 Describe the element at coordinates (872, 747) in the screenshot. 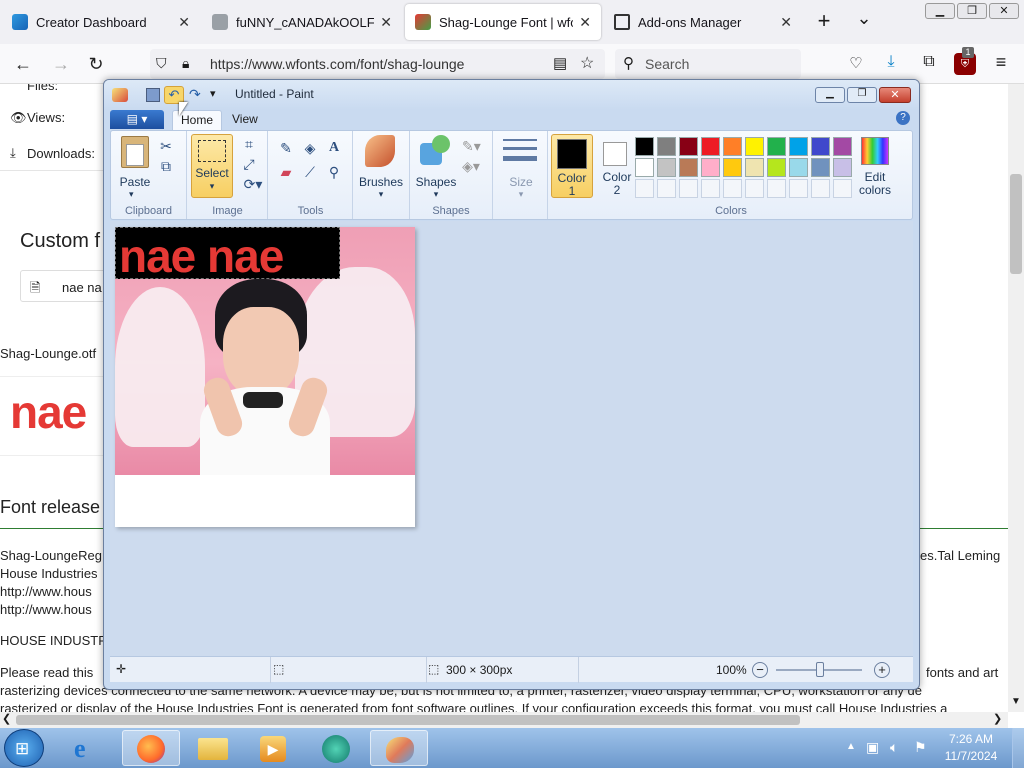

I see `network-icon: ▣` at that location.